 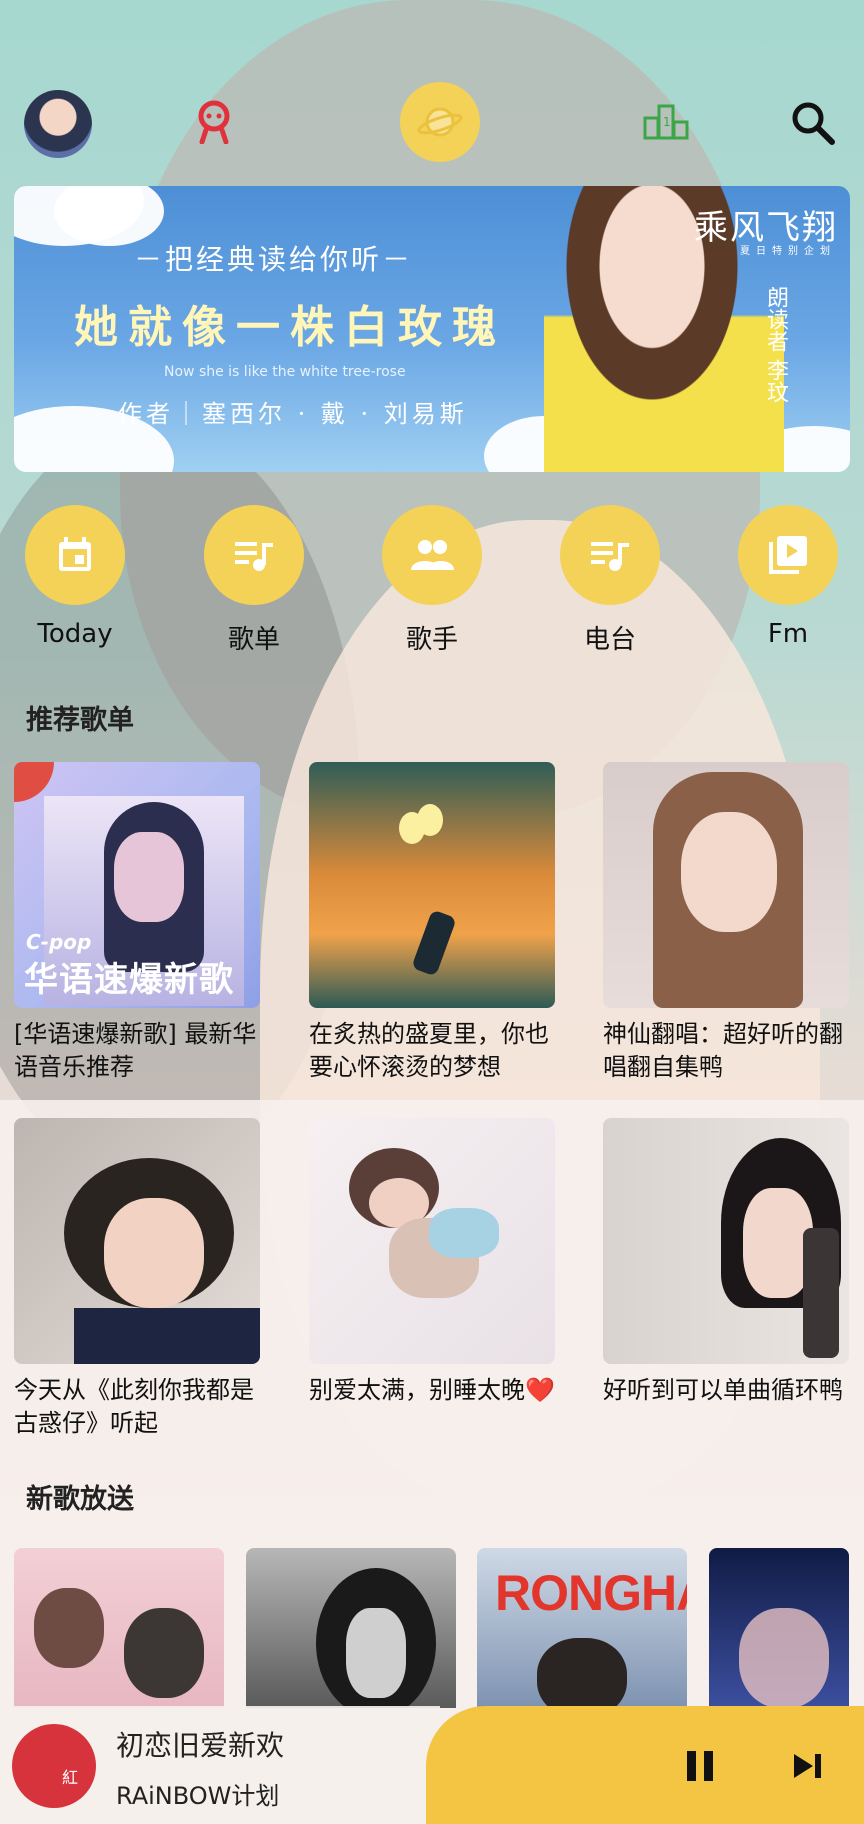 What do you see at coordinates (700, 1766) in the screenshot?
I see `pause-icon` at bounding box center [700, 1766].